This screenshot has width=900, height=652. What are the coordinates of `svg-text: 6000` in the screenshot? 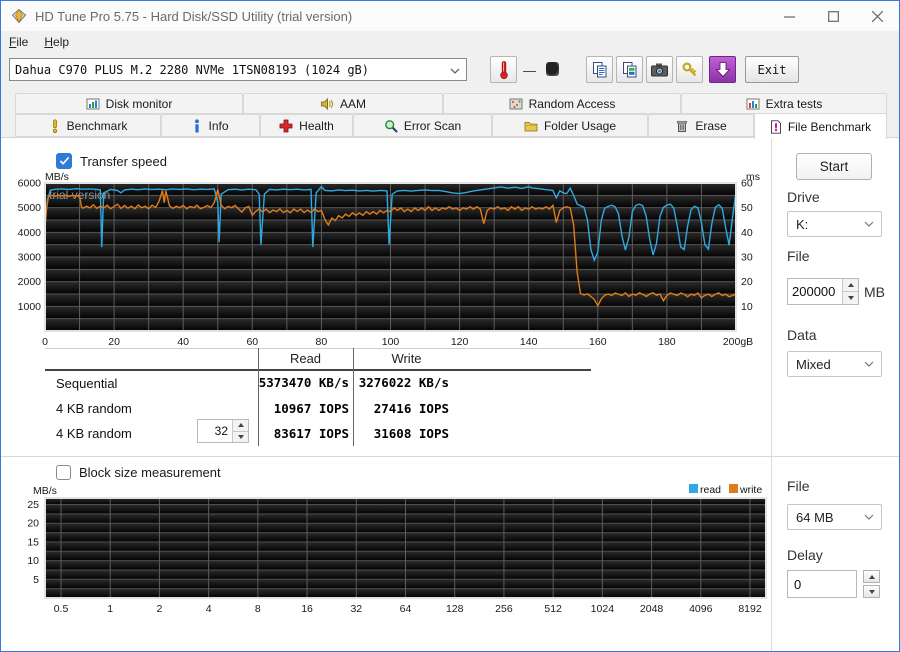 It's located at (30, 184).